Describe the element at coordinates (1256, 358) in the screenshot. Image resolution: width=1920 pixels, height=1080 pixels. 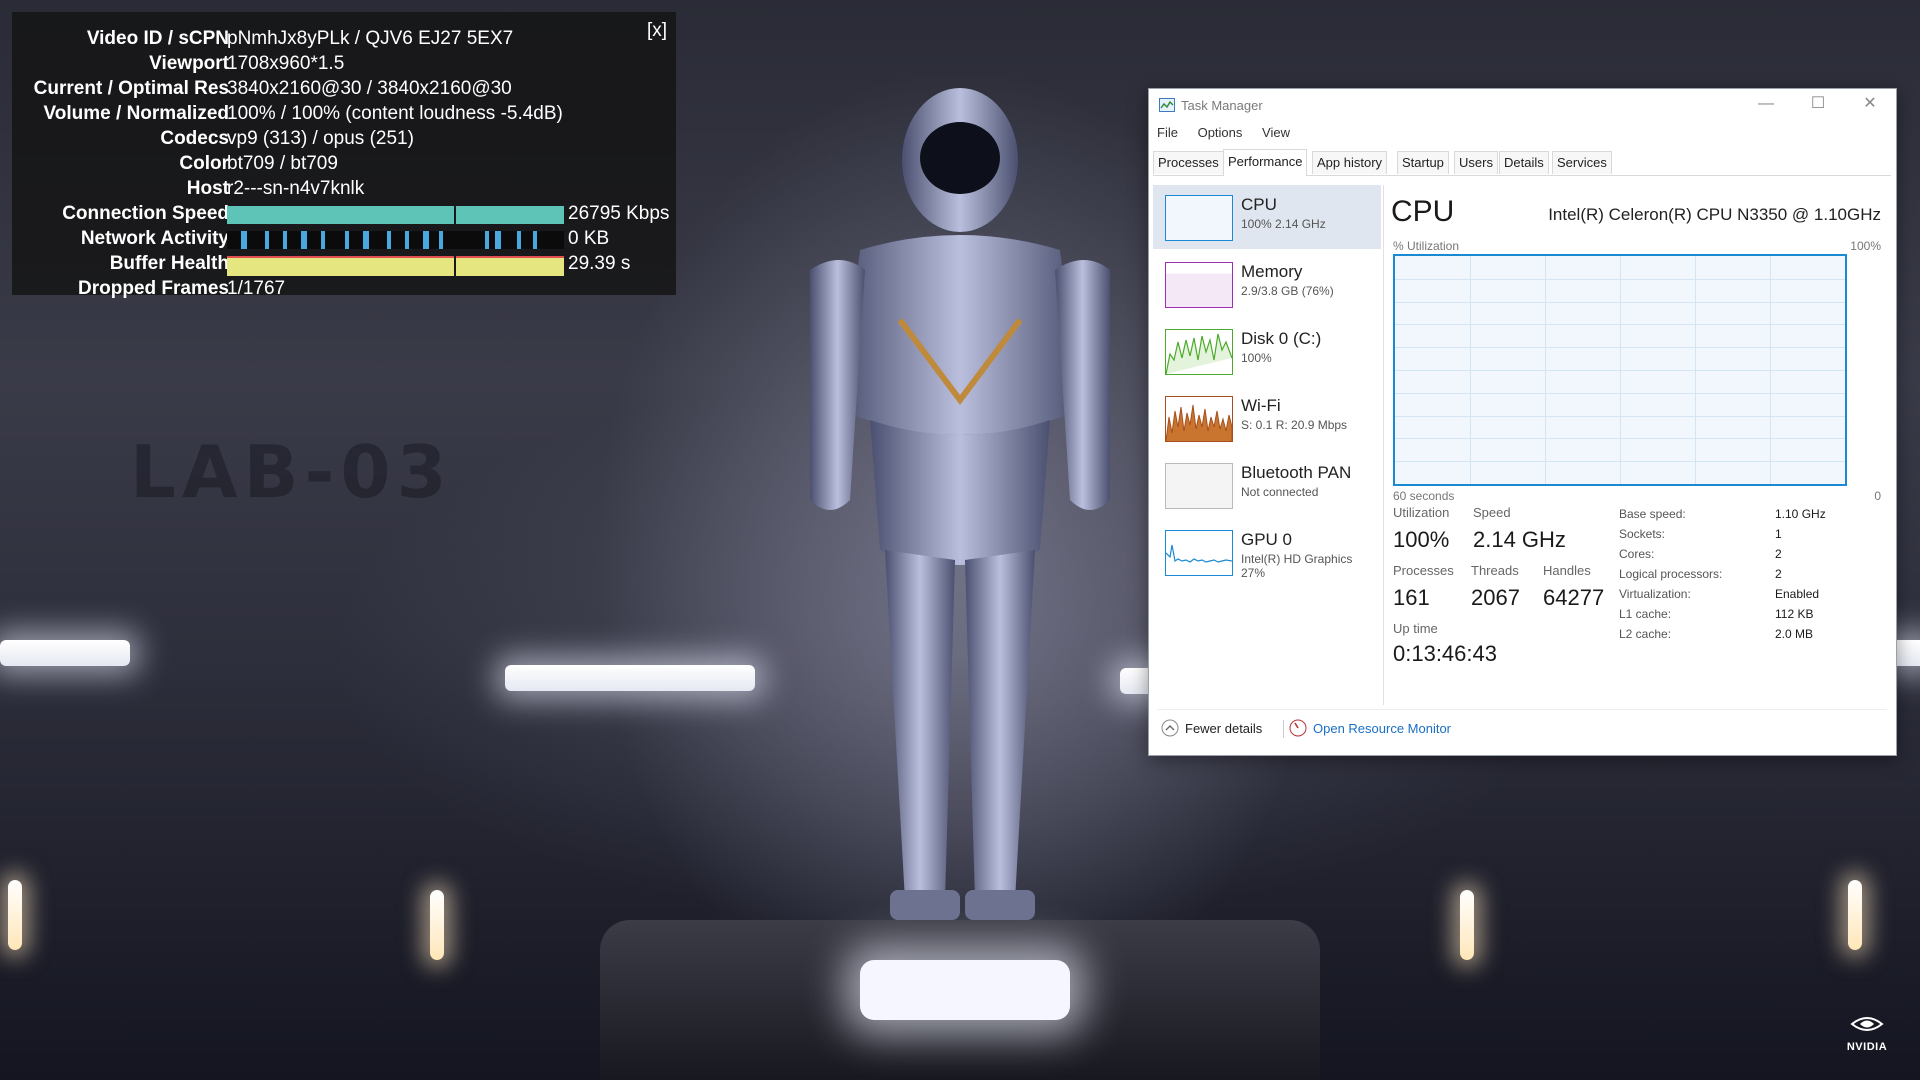
I see `sidebar-item-detail: 100%` at that location.